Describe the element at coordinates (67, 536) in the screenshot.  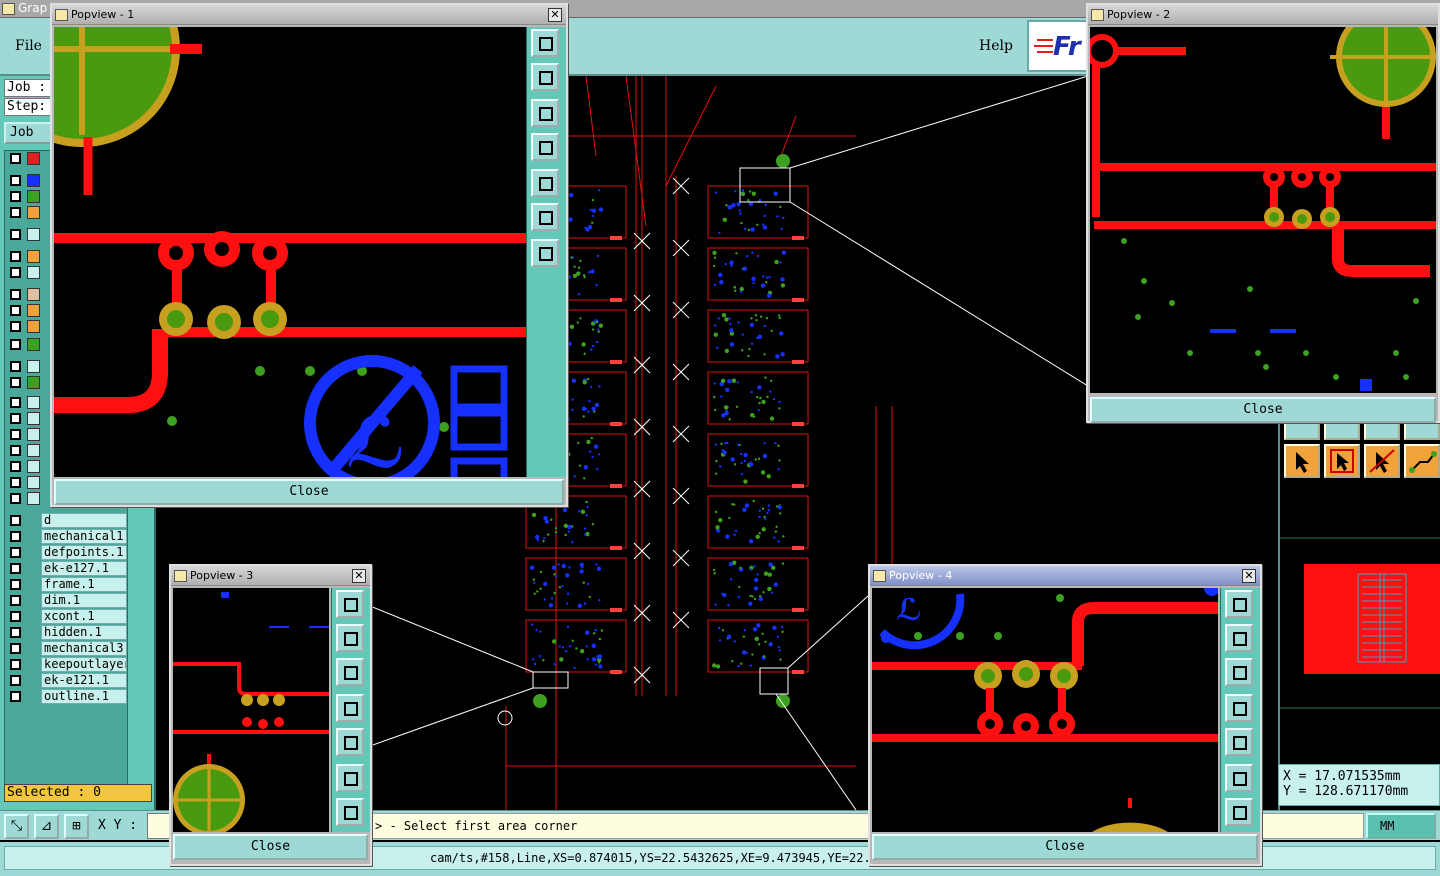
I see `layer-row: mechanical1` at that location.